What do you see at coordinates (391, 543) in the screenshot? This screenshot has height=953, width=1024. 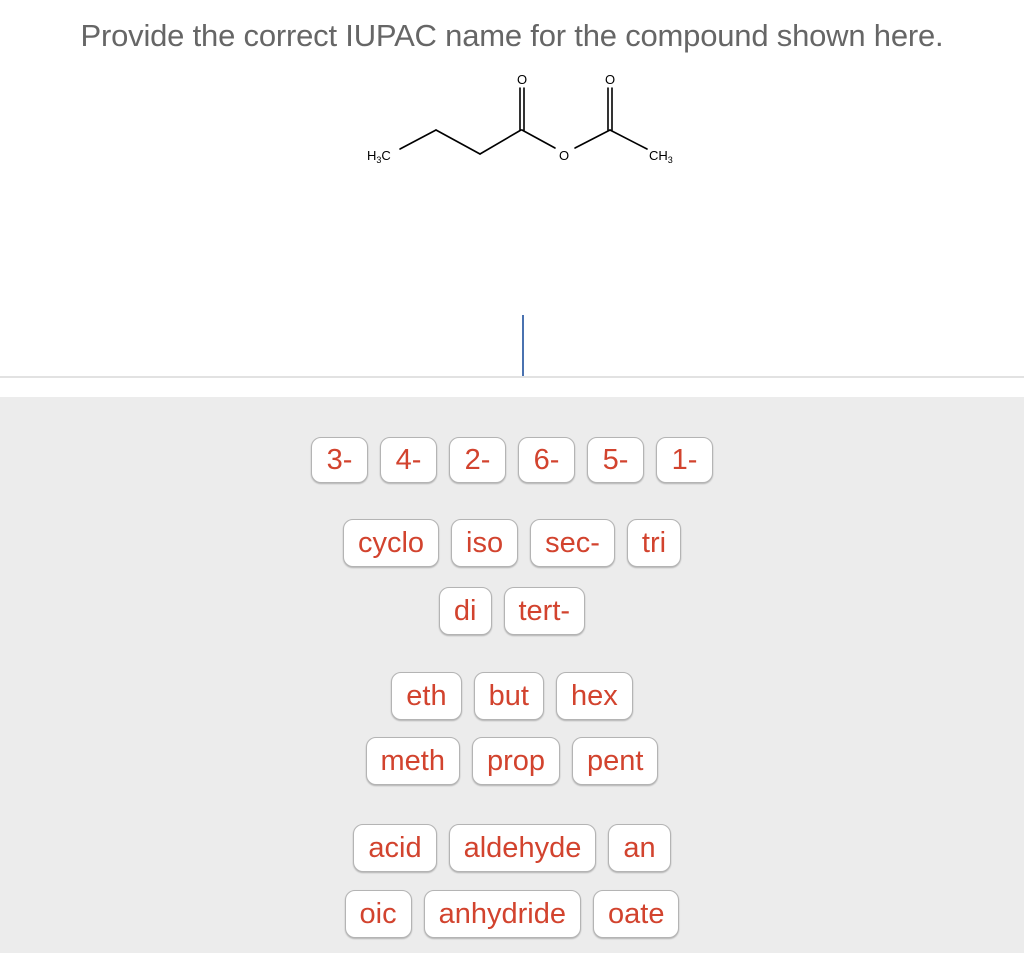 I see `tile-cyclo: cyclo` at bounding box center [391, 543].